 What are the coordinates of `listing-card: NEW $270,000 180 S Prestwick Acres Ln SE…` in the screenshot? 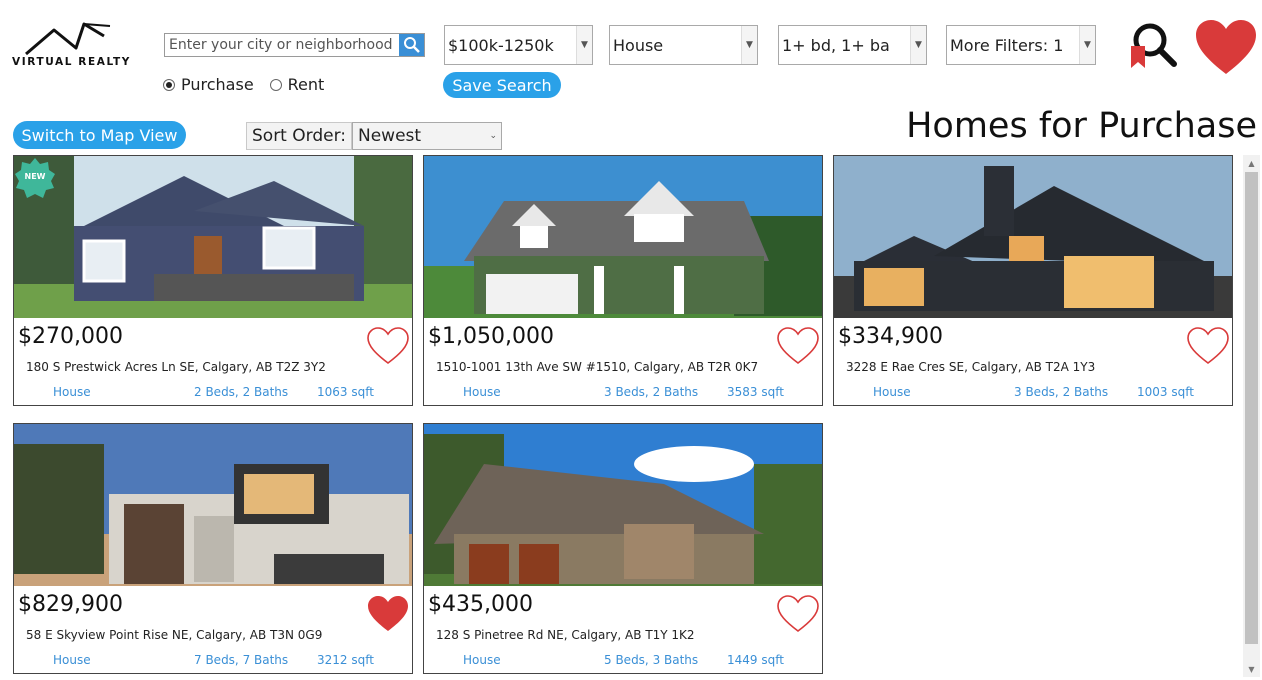 It's located at (213, 280).